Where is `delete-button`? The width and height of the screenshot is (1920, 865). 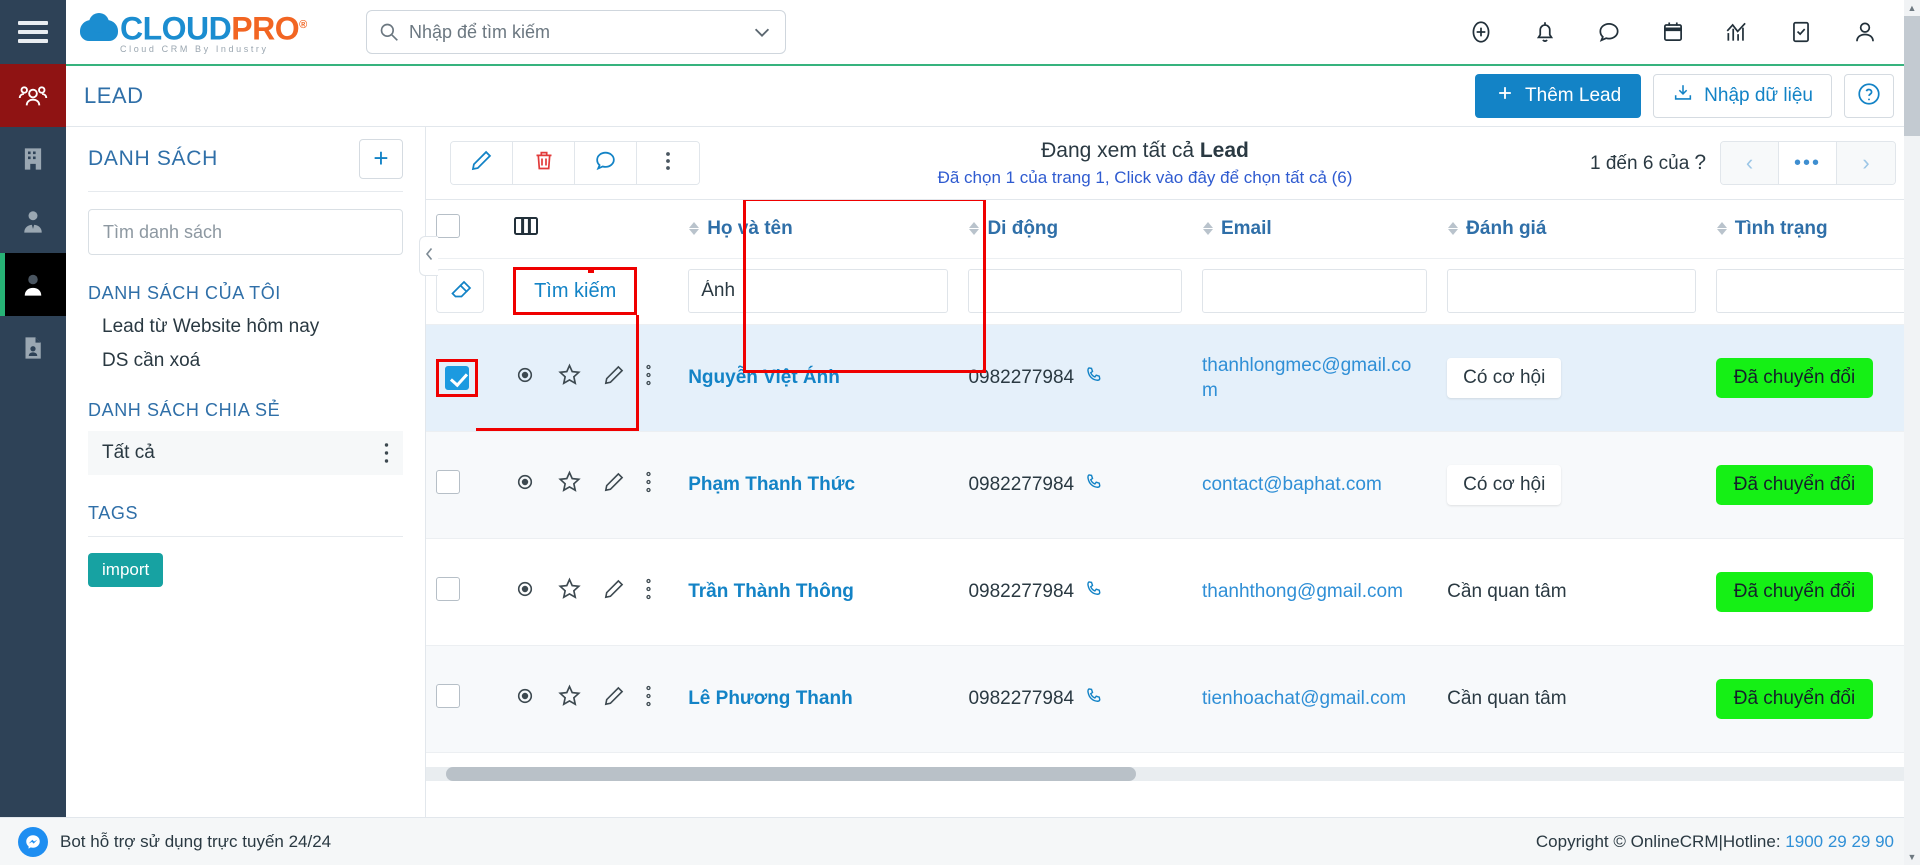 delete-button is located at coordinates (544, 163).